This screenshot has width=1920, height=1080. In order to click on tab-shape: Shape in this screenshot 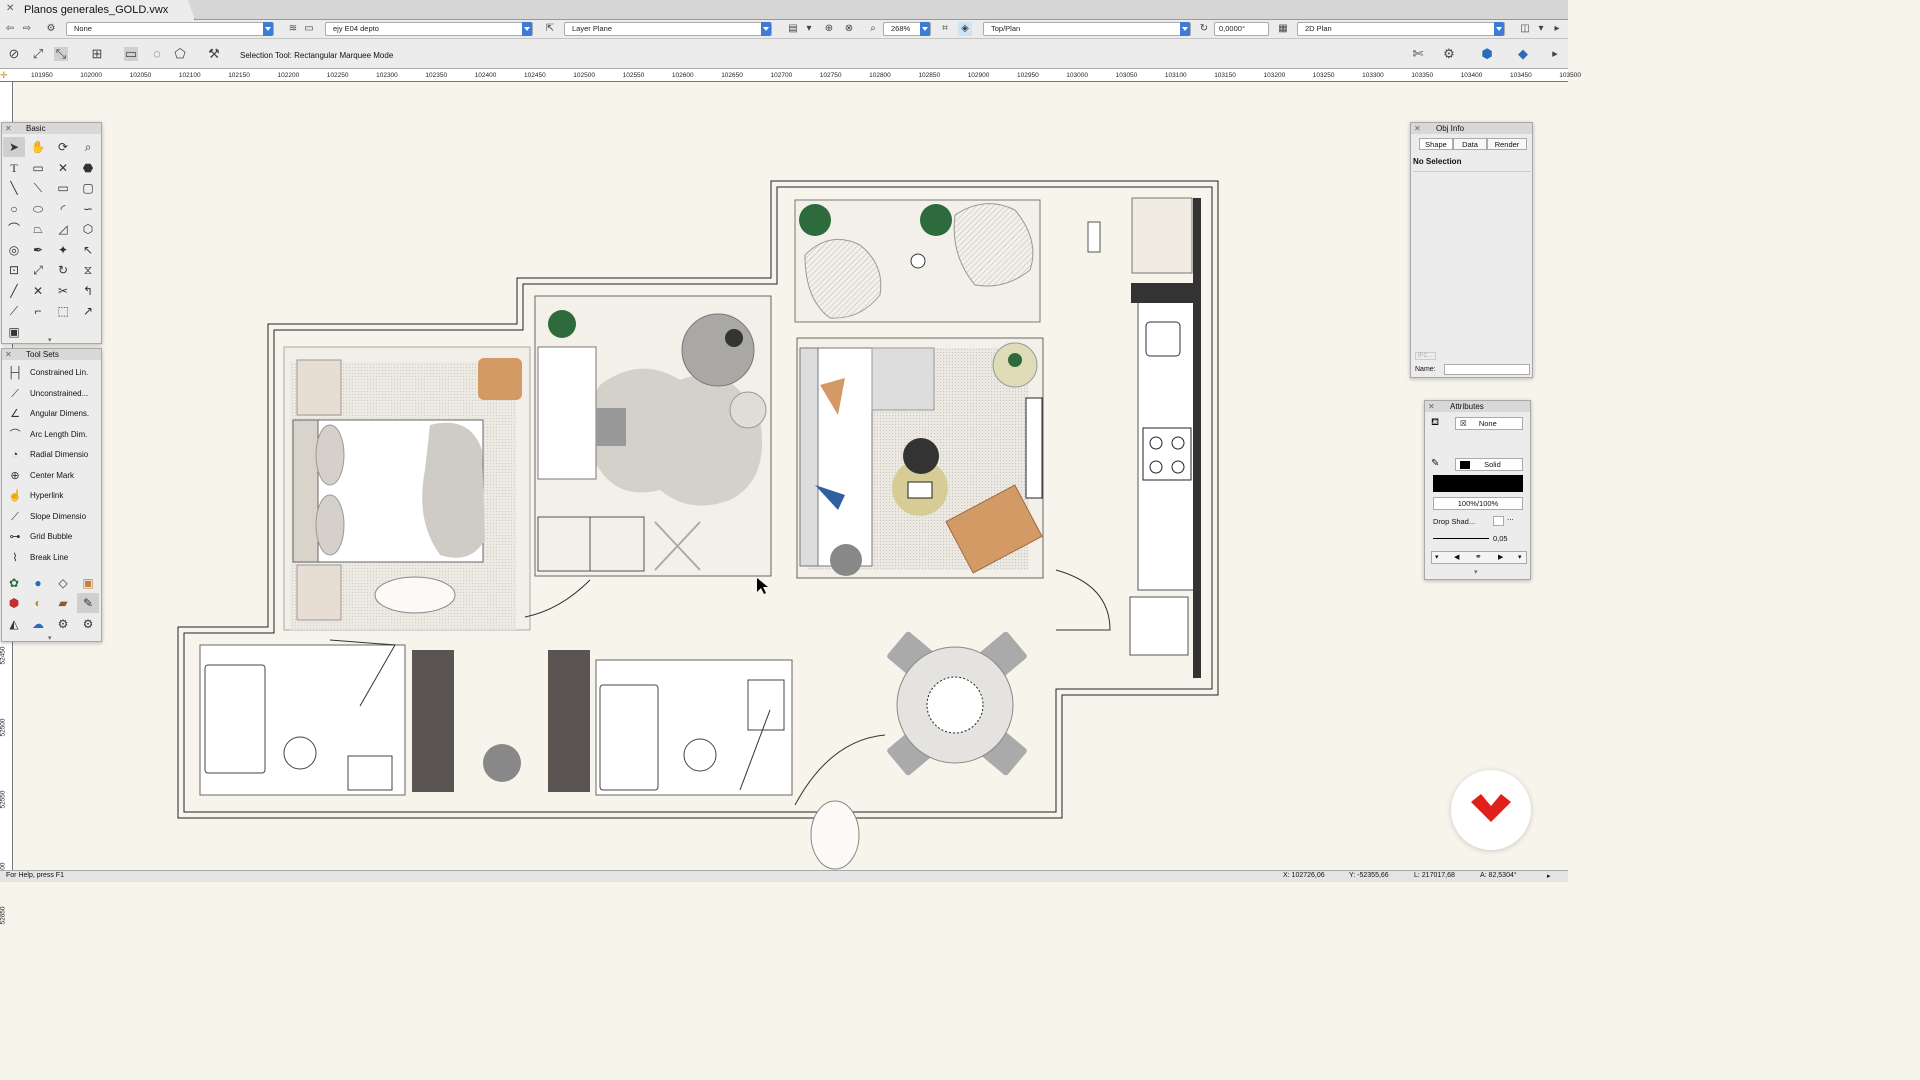, I will do `click(1436, 144)`.